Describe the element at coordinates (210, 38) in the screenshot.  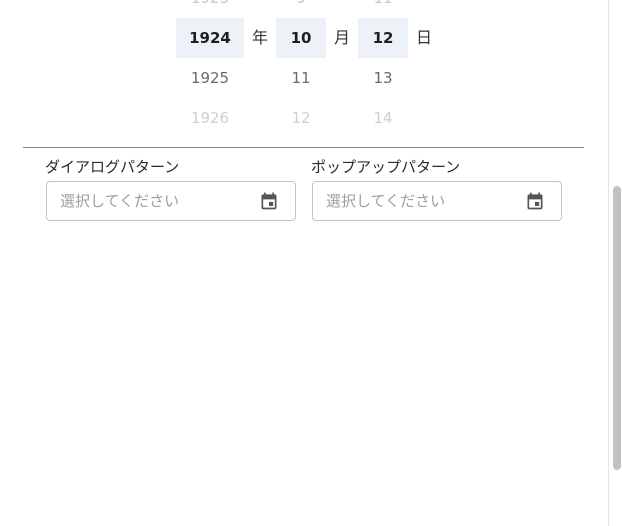
I see `year-option-selected: 1924` at that location.